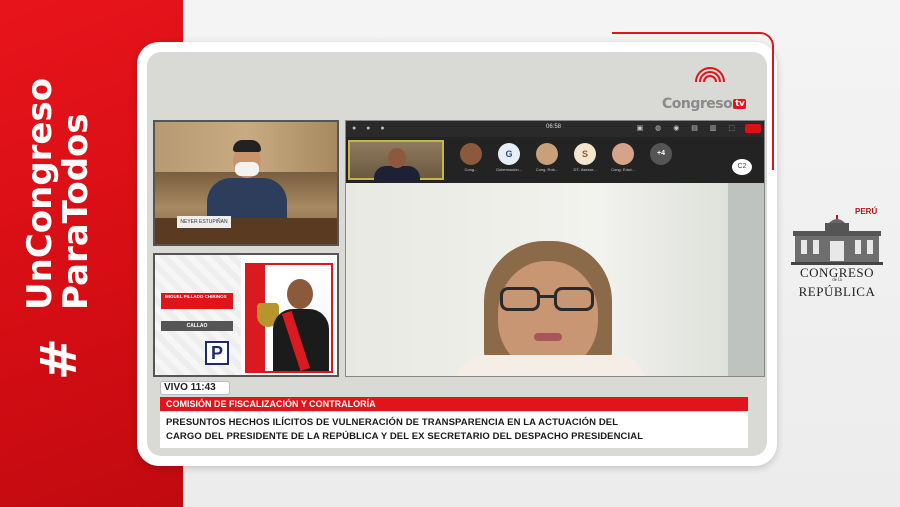  I want to click on live-badge: VIVO 11:43, so click(195, 388).